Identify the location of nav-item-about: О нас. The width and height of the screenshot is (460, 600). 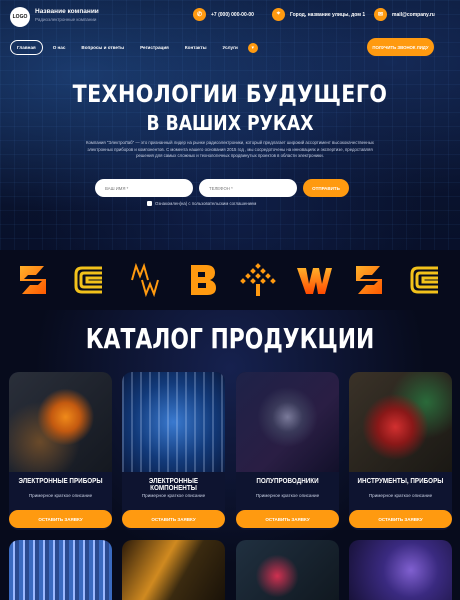
(59, 47).